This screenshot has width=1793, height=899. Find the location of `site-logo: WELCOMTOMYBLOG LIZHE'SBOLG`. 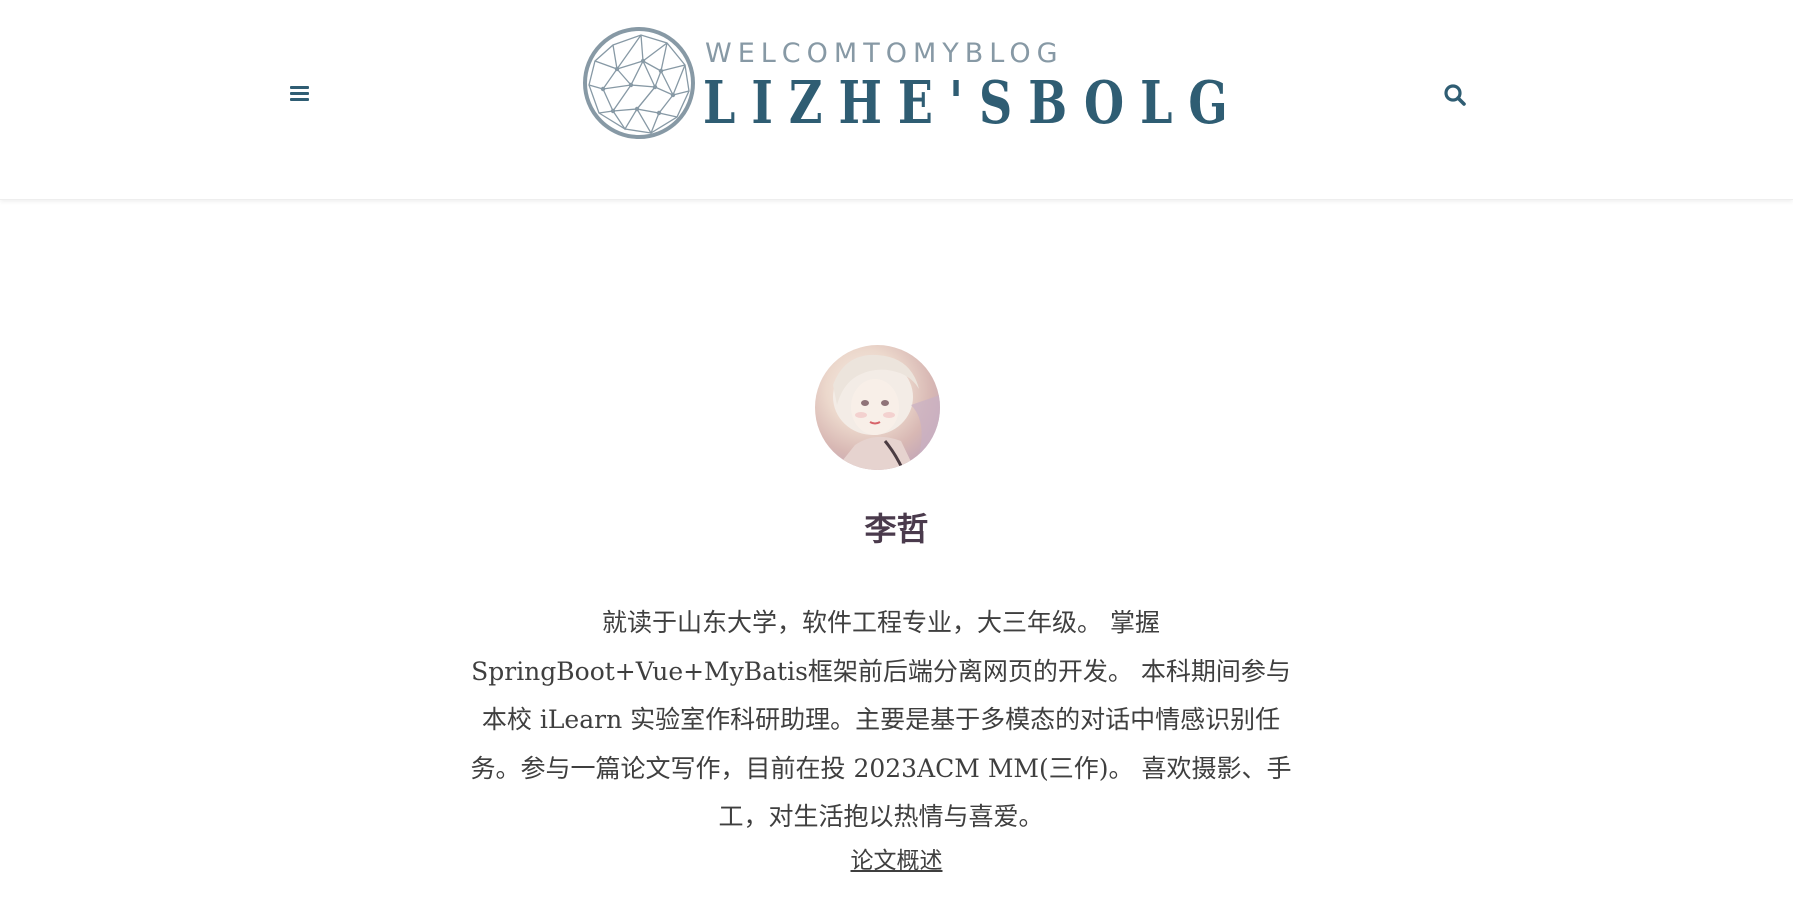

site-logo: WELCOMTOMYBLOG LIZHE'SBOLG is located at coordinates (904, 85).